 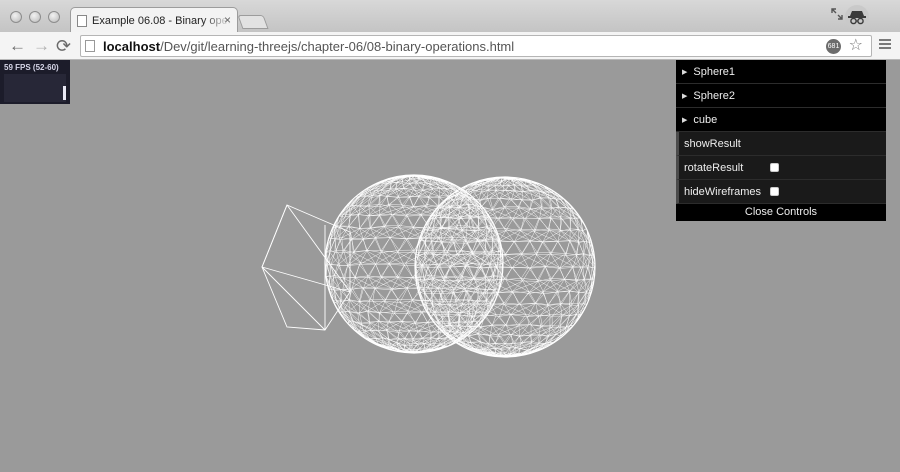 What do you see at coordinates (781, 120) in the screenshot?
I see `folder-cube: ▶ cube` at bounding box center [781, 120].